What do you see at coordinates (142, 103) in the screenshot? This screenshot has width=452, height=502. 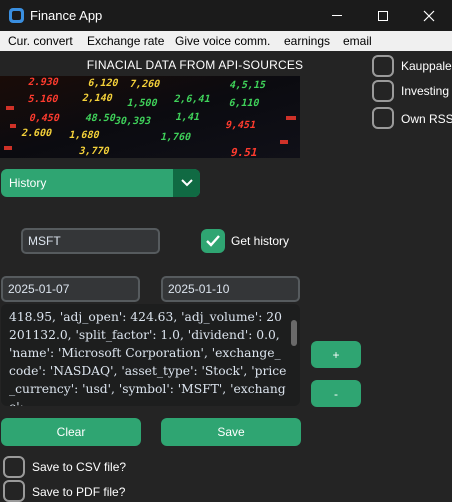 I see `svg-text: 1,500` at bounding box center [142, 103].